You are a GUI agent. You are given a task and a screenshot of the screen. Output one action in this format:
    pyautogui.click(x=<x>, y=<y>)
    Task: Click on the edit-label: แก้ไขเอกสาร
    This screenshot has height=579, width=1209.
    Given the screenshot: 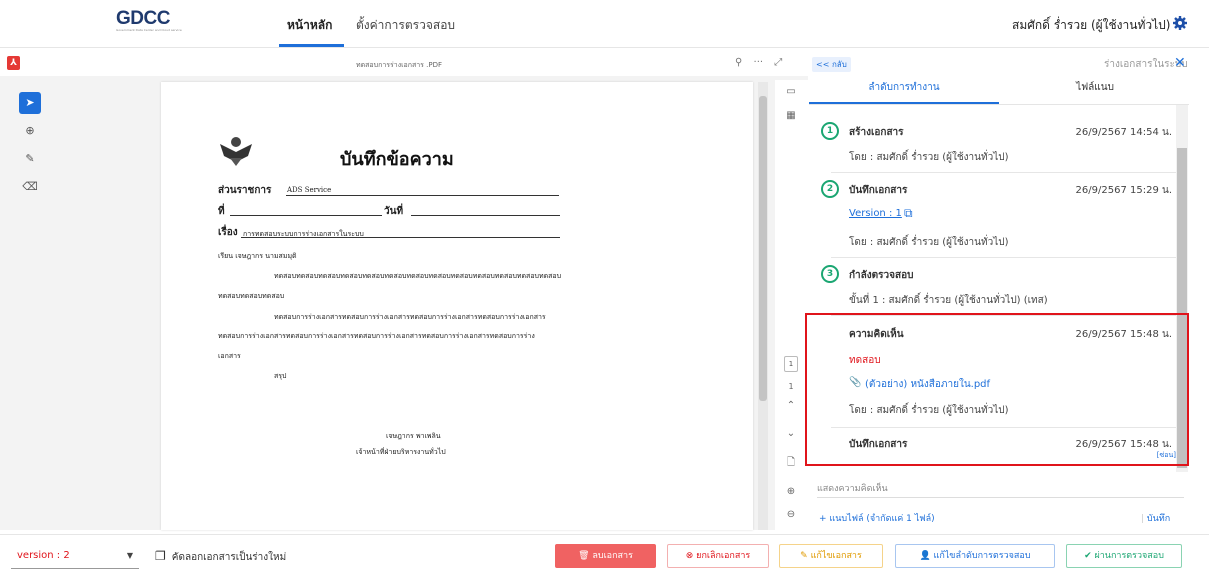 What is the action you would take?
    pyautogui.click(x=836, y=556)
    